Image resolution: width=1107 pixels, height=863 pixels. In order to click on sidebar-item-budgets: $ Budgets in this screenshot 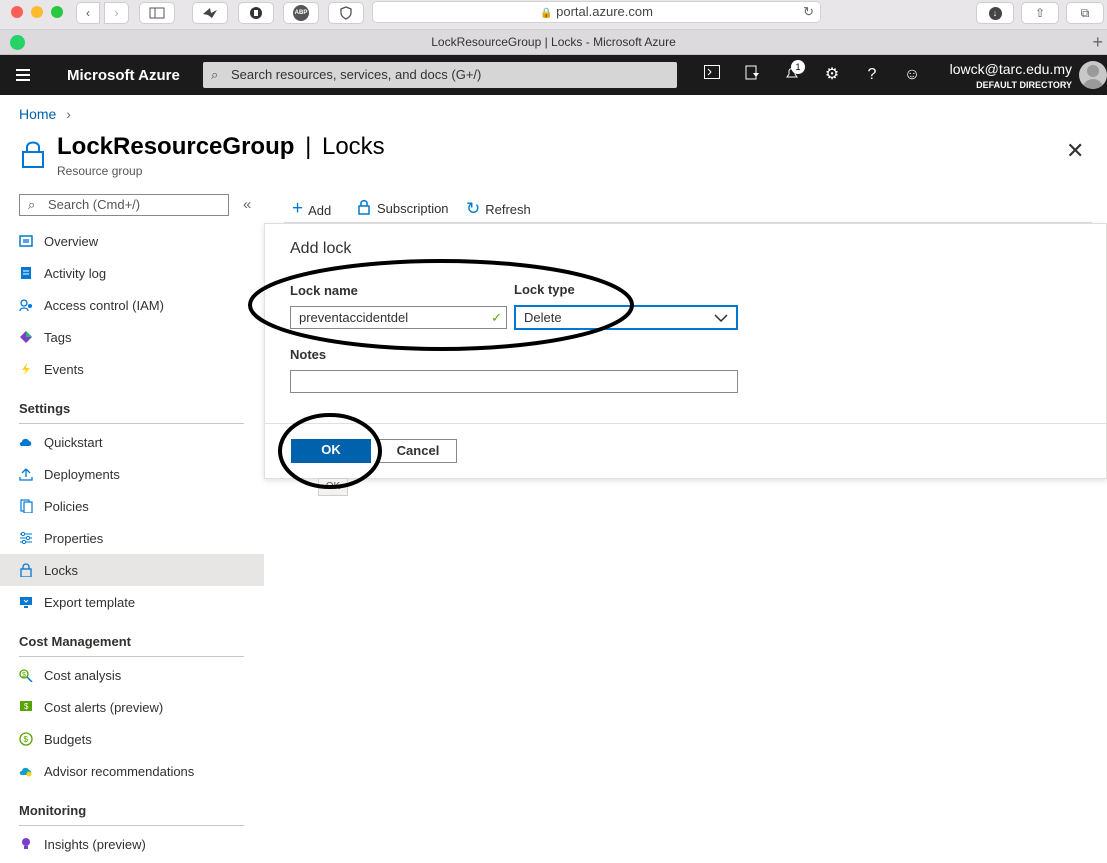, I will do `click(132, 739)`.